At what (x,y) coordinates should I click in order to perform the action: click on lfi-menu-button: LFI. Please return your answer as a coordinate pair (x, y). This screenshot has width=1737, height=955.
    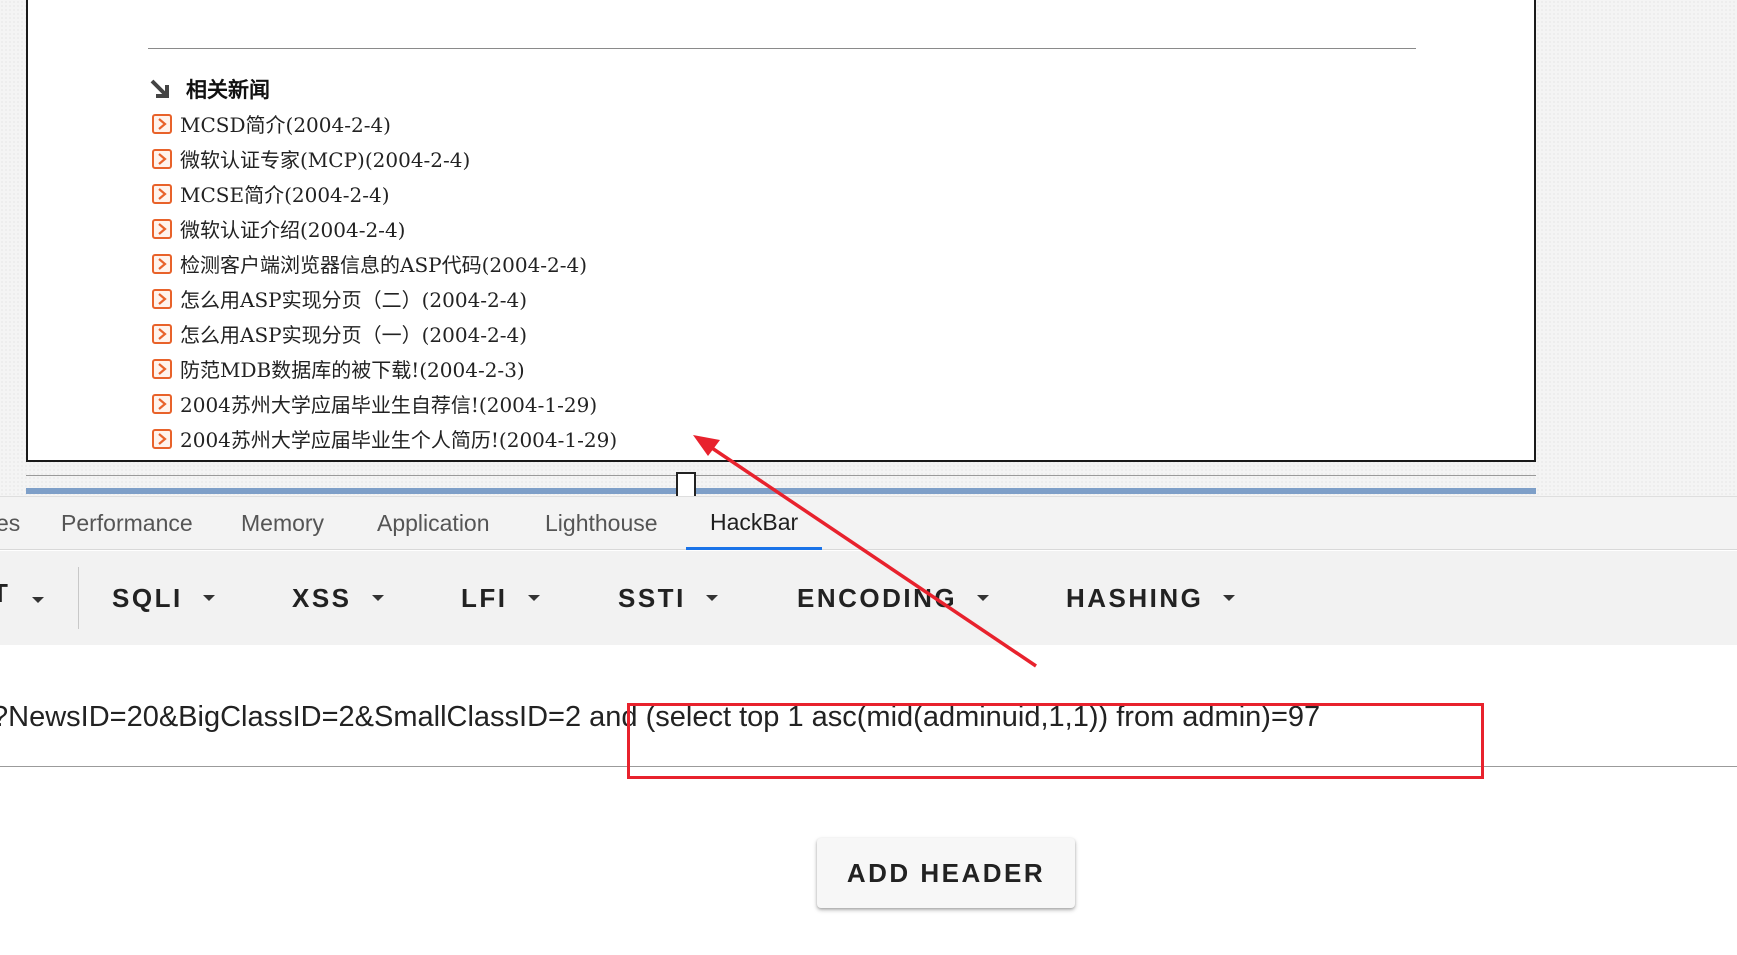
    Looking at the image, I should click on (500, 598).